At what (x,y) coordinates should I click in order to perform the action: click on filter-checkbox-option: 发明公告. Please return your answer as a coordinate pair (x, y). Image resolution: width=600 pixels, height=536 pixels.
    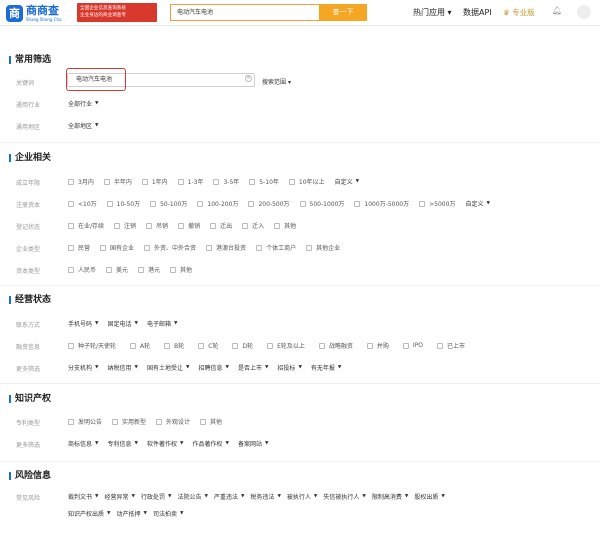
    Looking at the image, I should click on (85, 421).